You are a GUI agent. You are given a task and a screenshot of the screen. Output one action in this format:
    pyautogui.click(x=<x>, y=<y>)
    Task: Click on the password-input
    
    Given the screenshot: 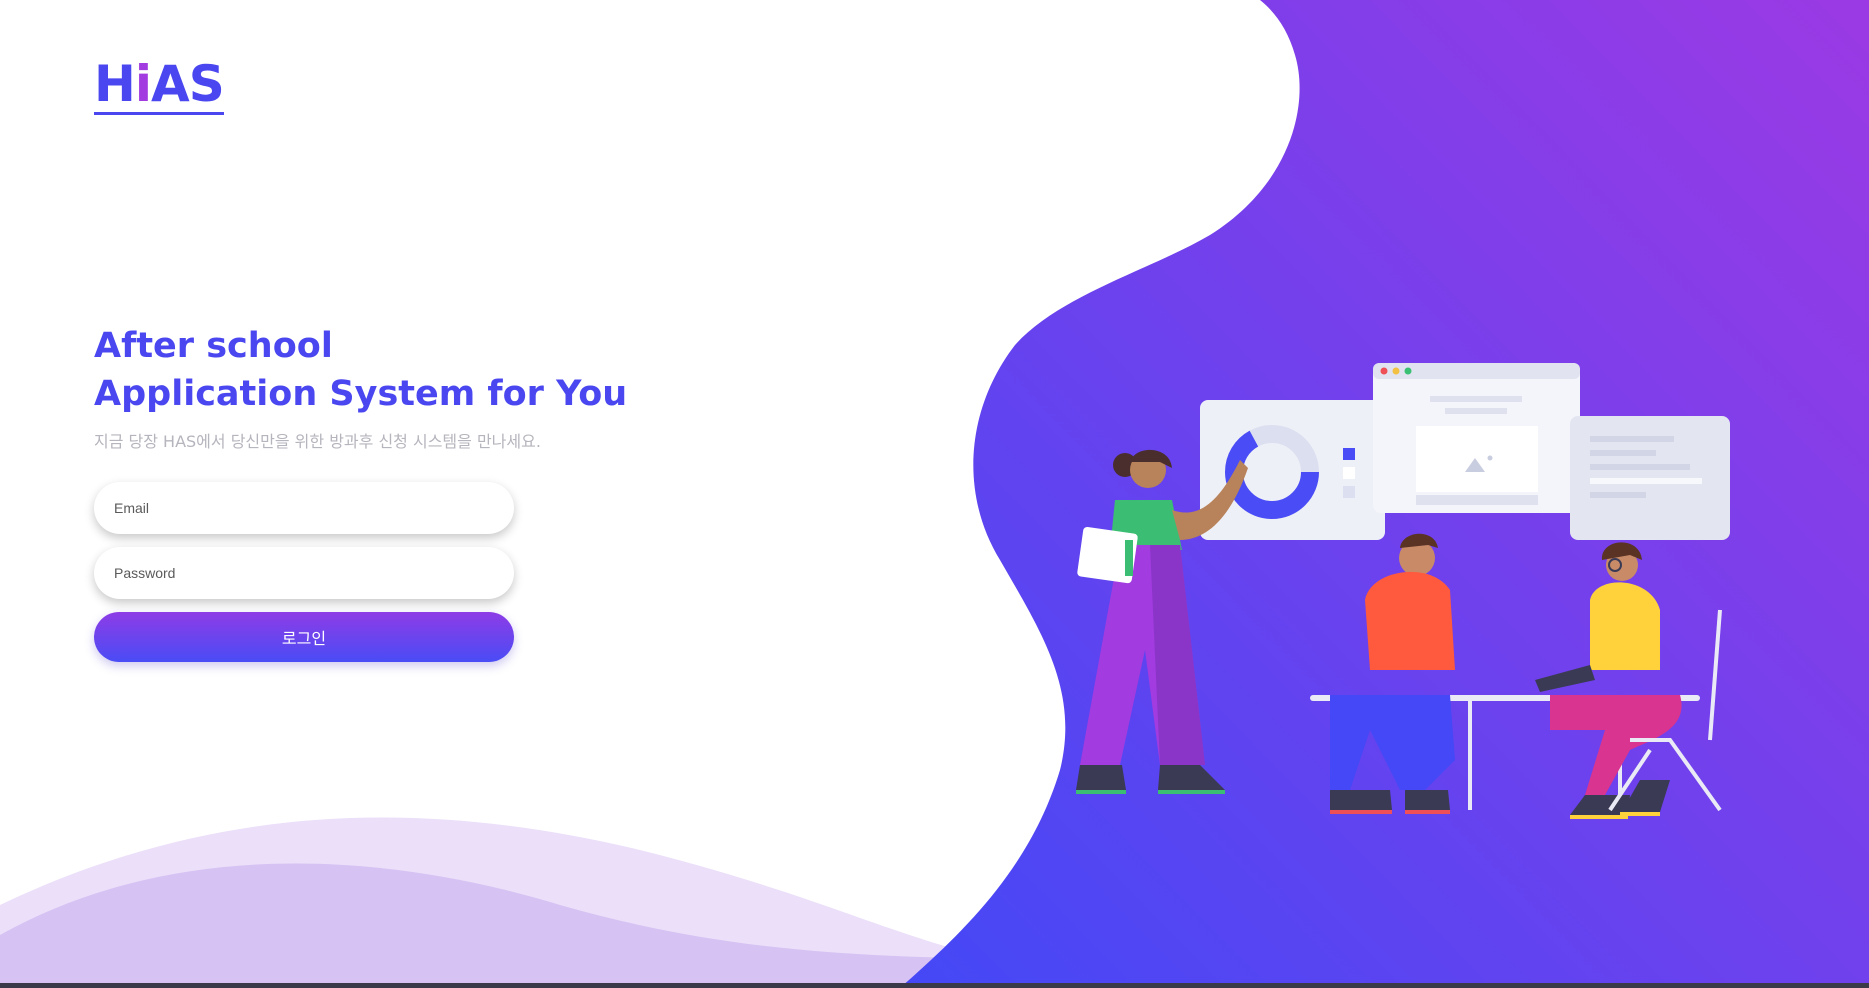 What is the action you would take?
    pyautogui.click(x=304, y=573)
    